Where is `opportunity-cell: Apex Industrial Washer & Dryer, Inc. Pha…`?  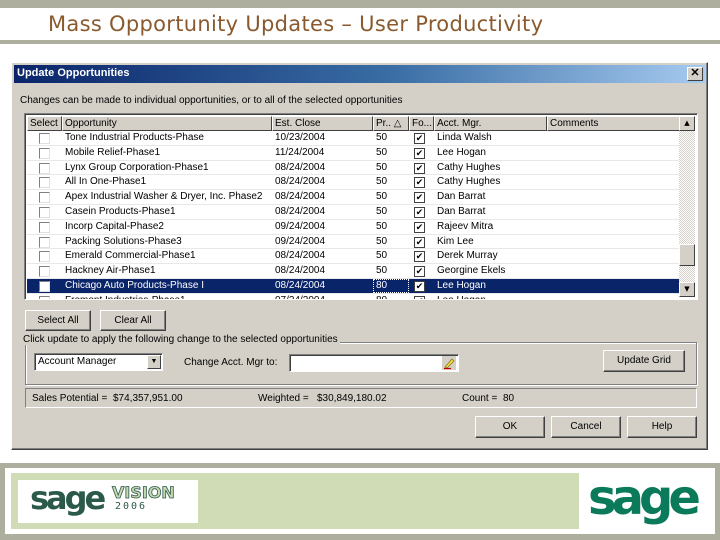 opportunity-cell: Apex Industrial Washer & Dryer, Inc. Pha… is located at coordinates (167, 197).